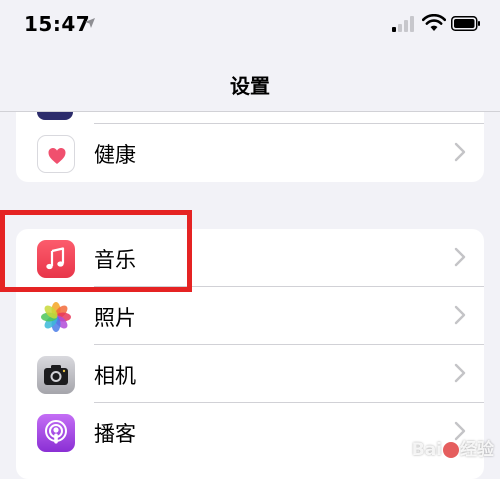 The height and width of the screenshot is (479, 500). I want to click on battery-icon, so click(465, 23).